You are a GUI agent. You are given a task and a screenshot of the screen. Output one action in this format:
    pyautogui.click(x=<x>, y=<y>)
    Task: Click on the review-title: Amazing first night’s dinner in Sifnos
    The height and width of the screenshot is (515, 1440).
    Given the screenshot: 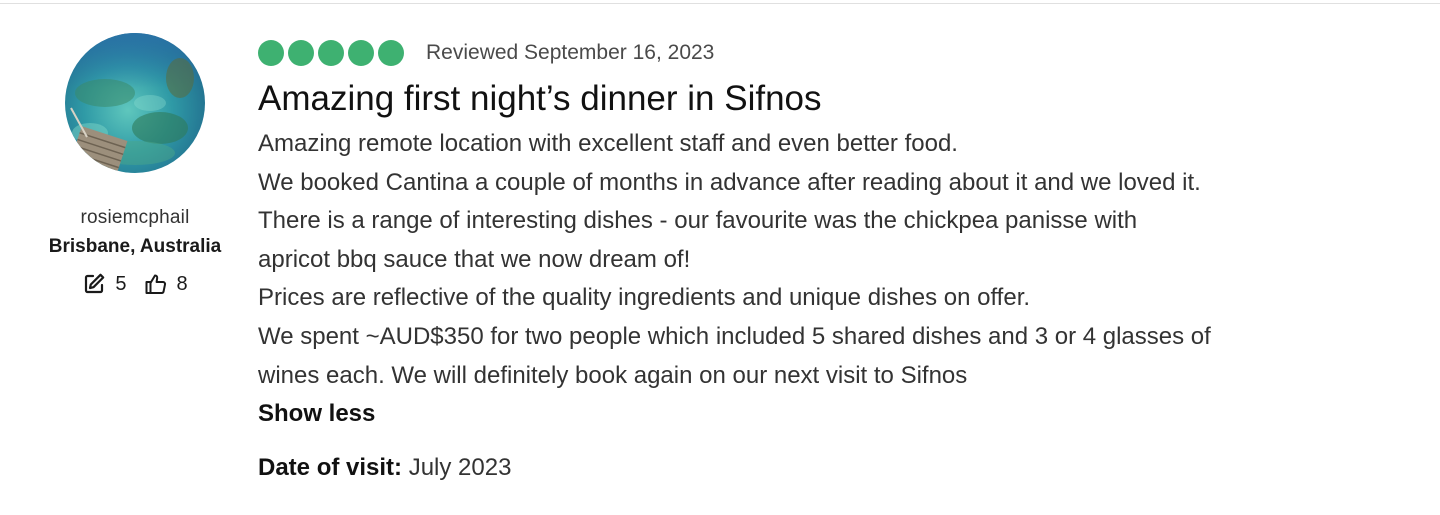 What is the action you would take?
    pyautogui.click(x=838, y=99)
    